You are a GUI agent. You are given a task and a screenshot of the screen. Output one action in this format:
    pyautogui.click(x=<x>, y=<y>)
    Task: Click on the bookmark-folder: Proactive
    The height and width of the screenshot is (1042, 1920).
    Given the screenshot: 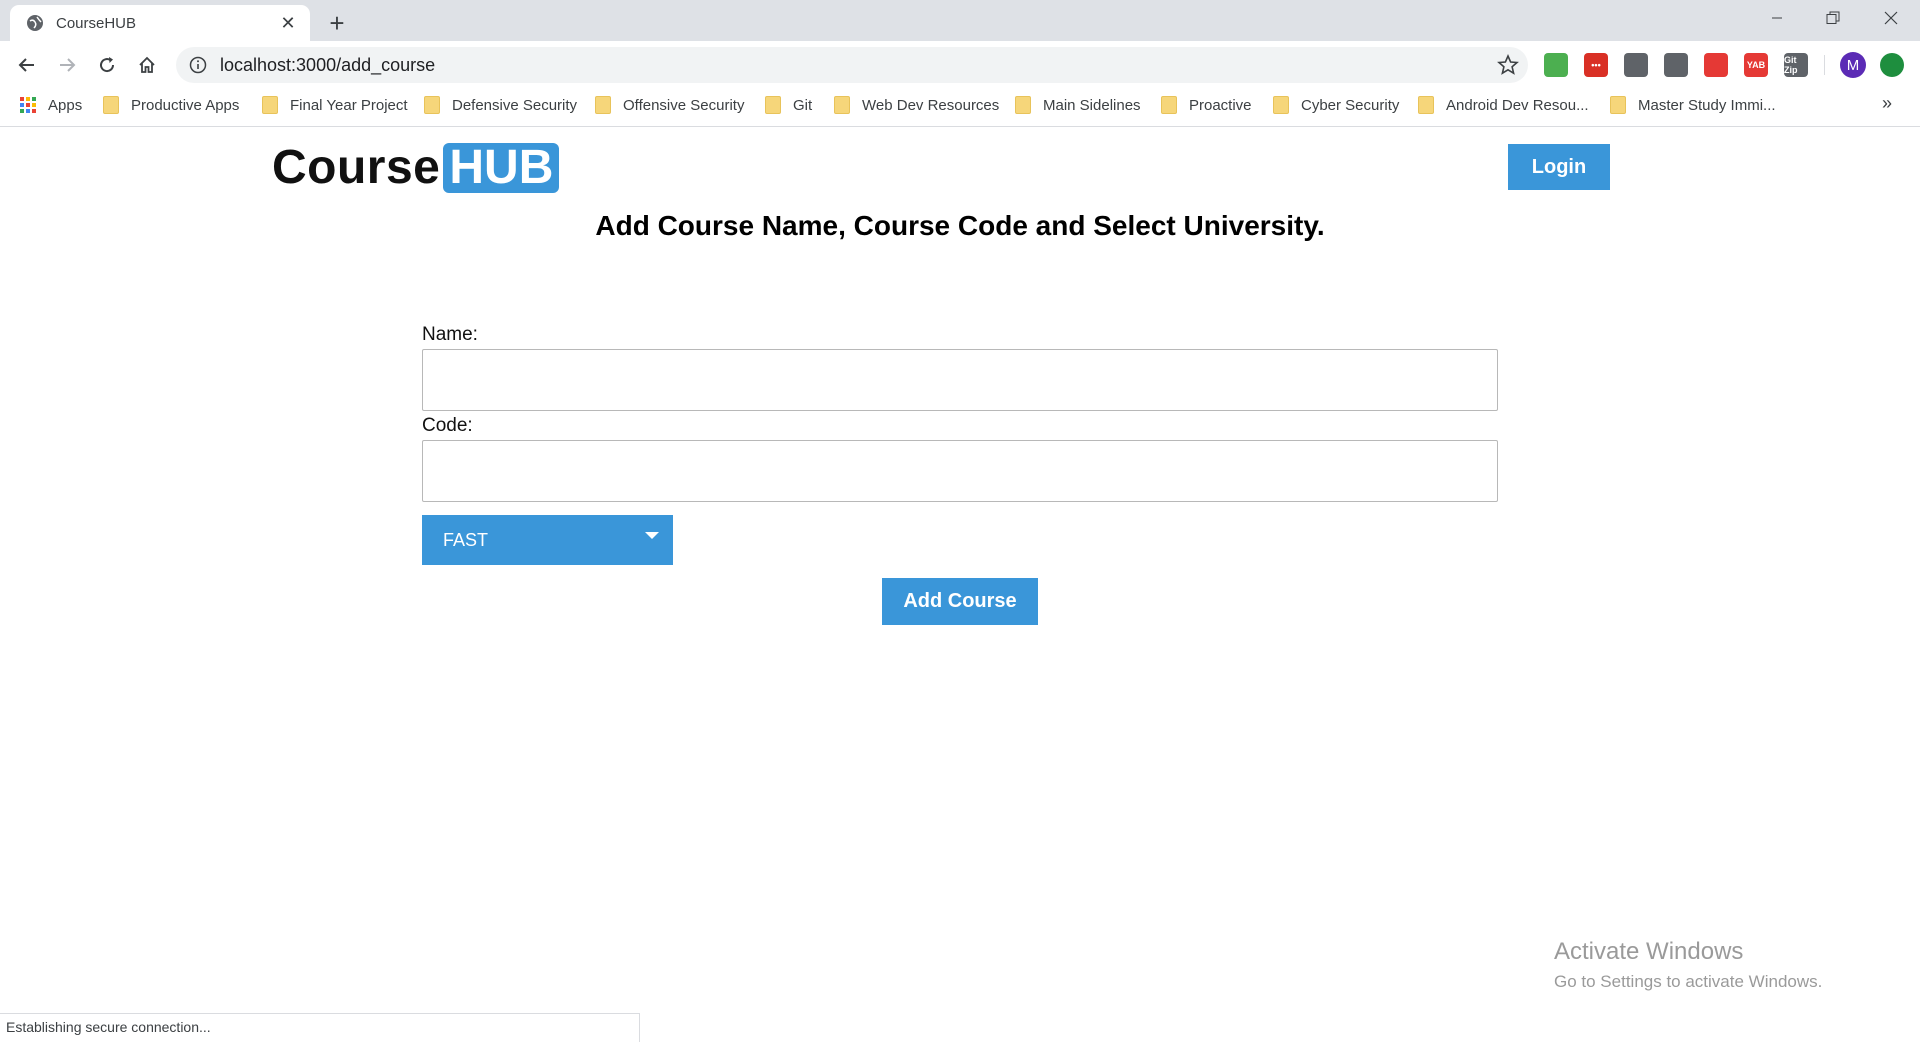 What is the action you would take?
    pyautogui.click(x=1206, y=105)
    